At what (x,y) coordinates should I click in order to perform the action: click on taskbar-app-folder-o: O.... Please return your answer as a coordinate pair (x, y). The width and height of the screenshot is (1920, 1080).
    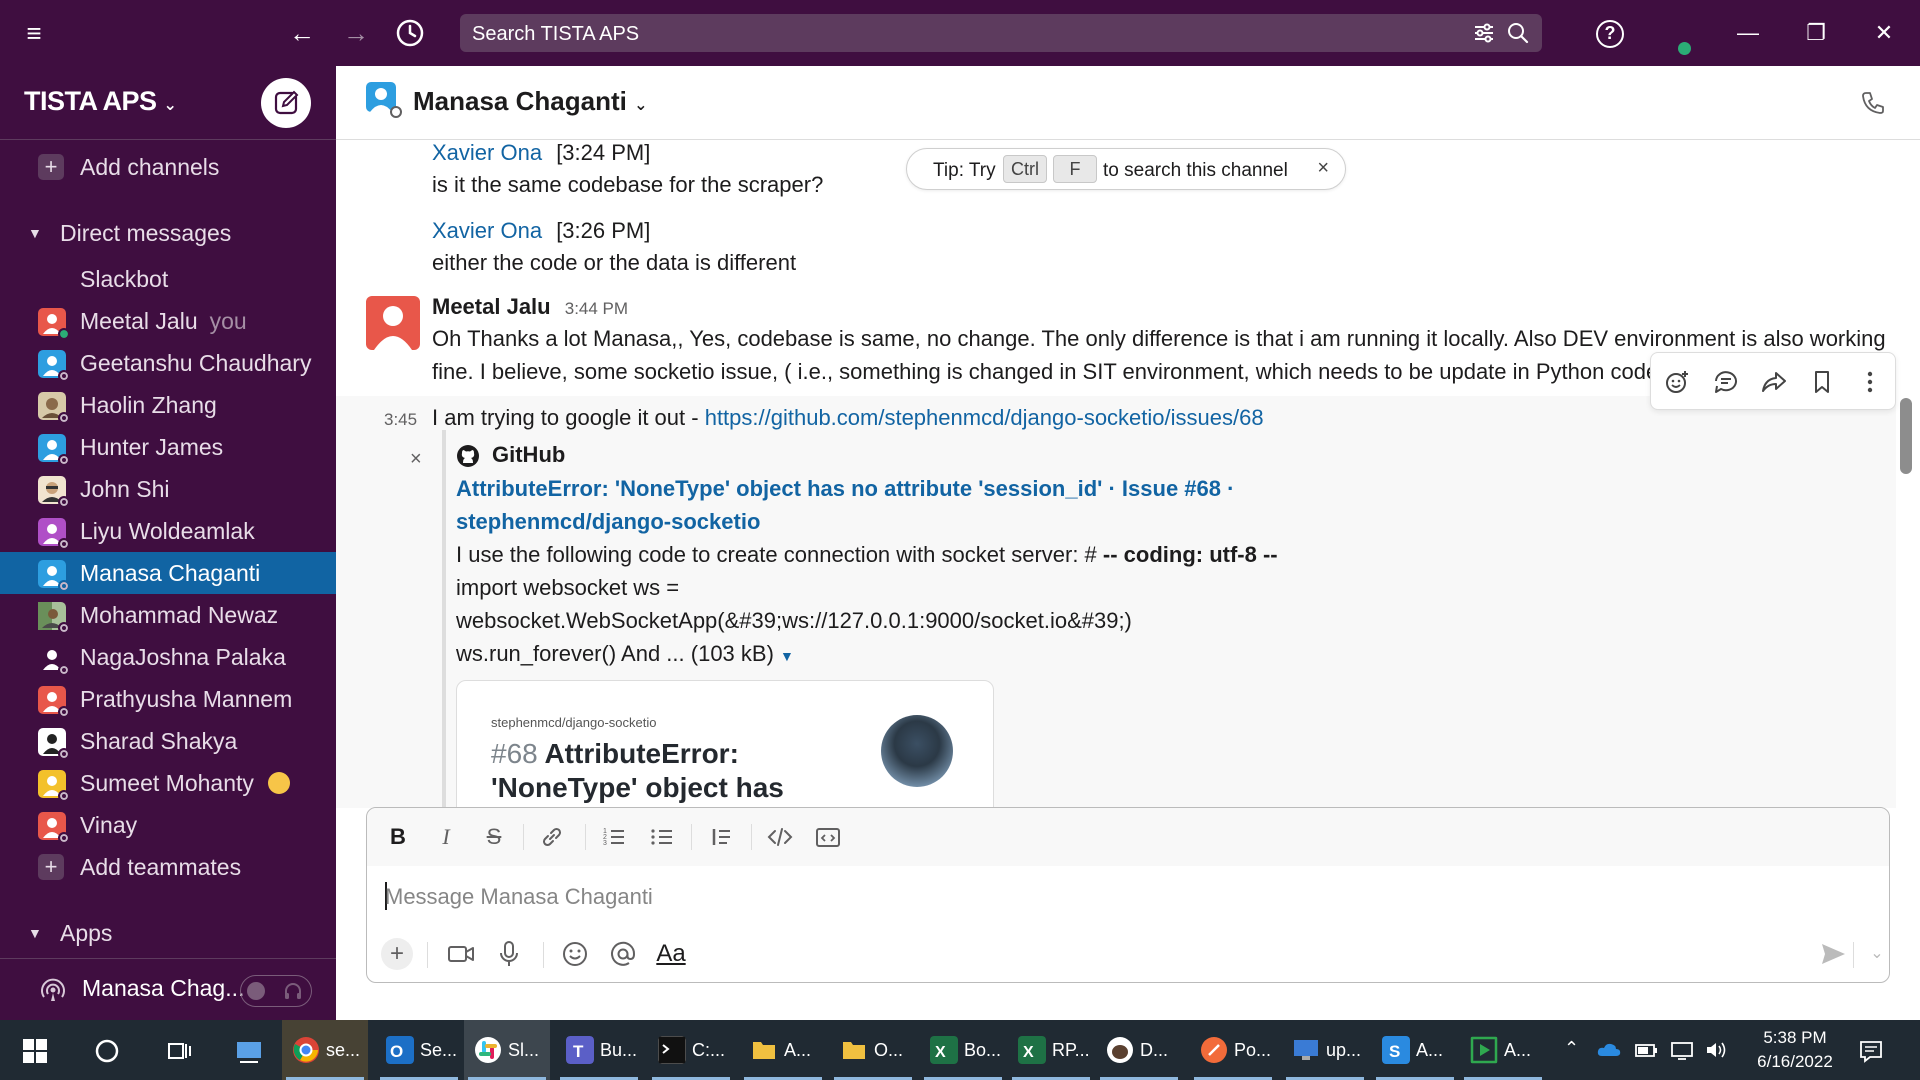
    Looking at the image, I should click on (873, 1050).